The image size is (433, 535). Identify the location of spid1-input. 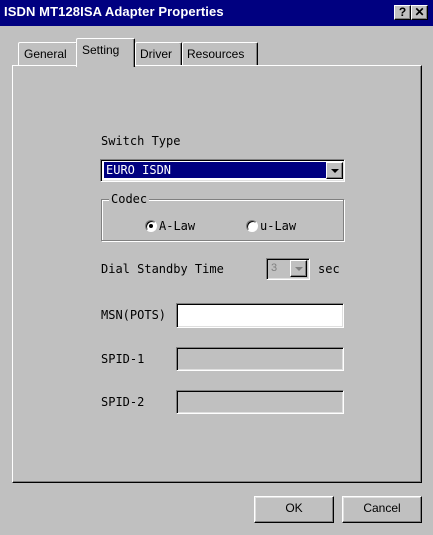
(260, 359).